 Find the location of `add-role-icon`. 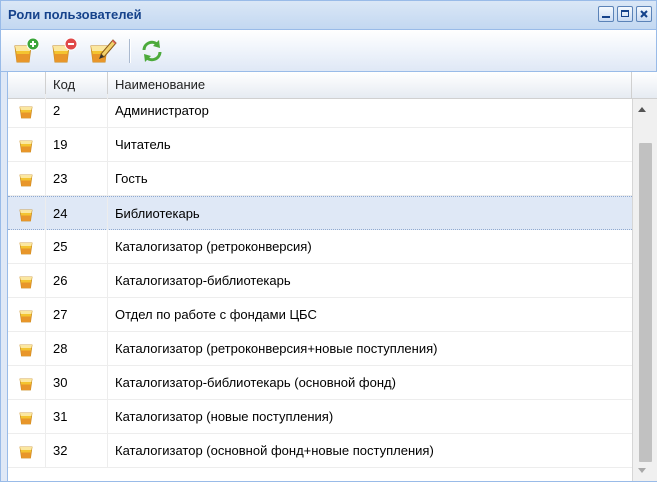

add-role-icon is located at coordinates (27, 50).